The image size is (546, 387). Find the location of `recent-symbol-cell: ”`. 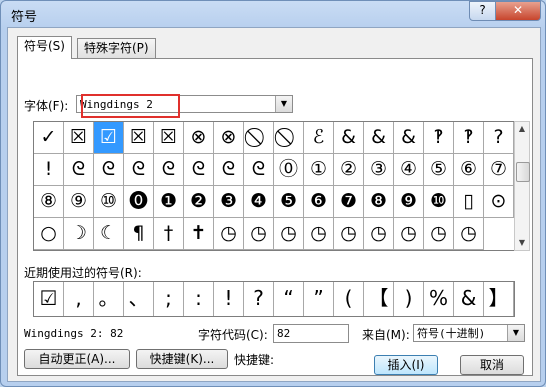

recent-symbol-cell: ” is located at coordinates (319, 299).